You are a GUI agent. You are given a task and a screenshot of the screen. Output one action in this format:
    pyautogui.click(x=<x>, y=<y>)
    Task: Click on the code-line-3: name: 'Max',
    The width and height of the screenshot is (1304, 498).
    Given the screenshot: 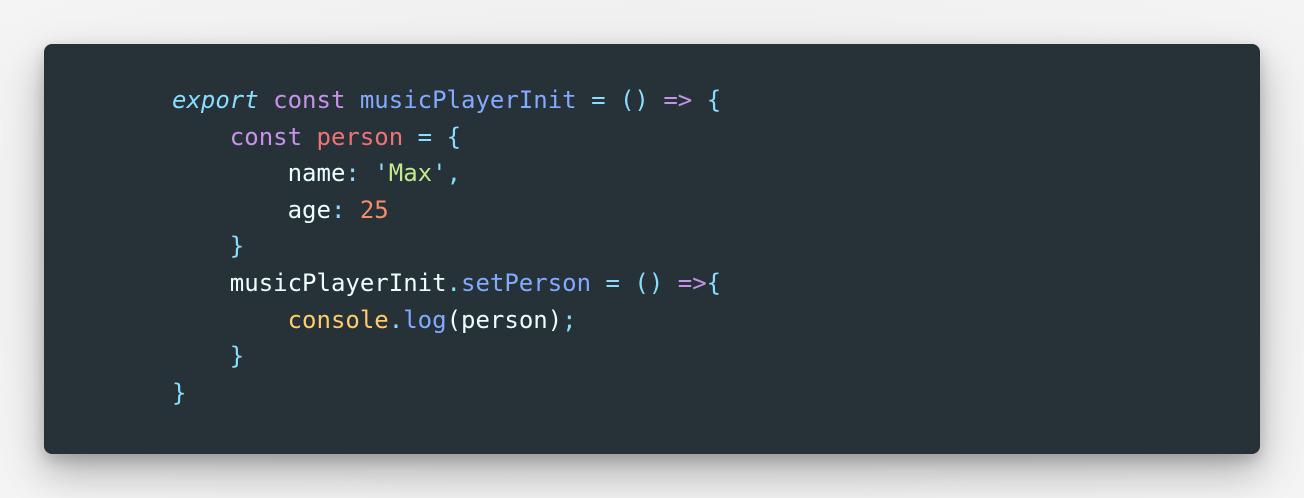 What is the action you would take?
    pyautogui.click(x=446, y=173)
    